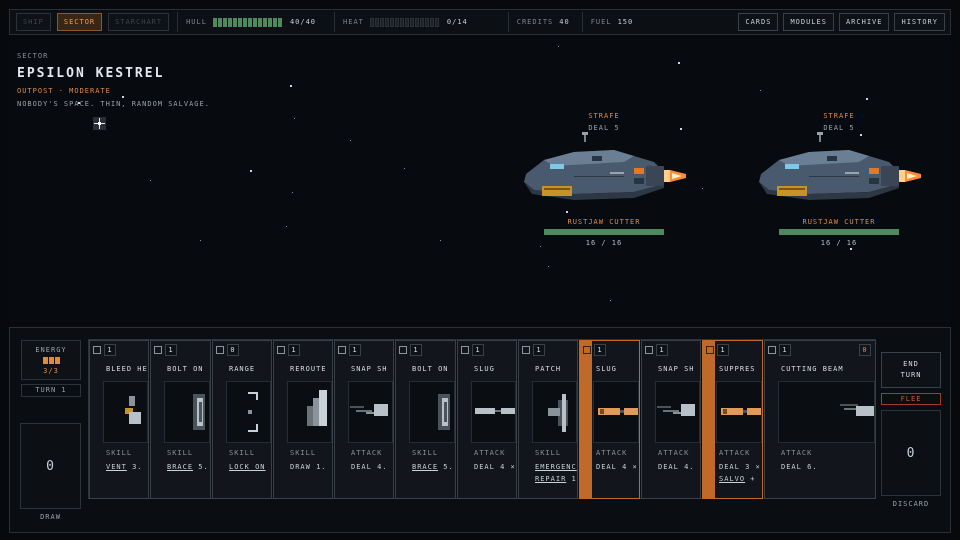 The image size is (960, 540). Describe the element at coordinates (558, 413) in the screenshot. I see `patch-icon` at that location.